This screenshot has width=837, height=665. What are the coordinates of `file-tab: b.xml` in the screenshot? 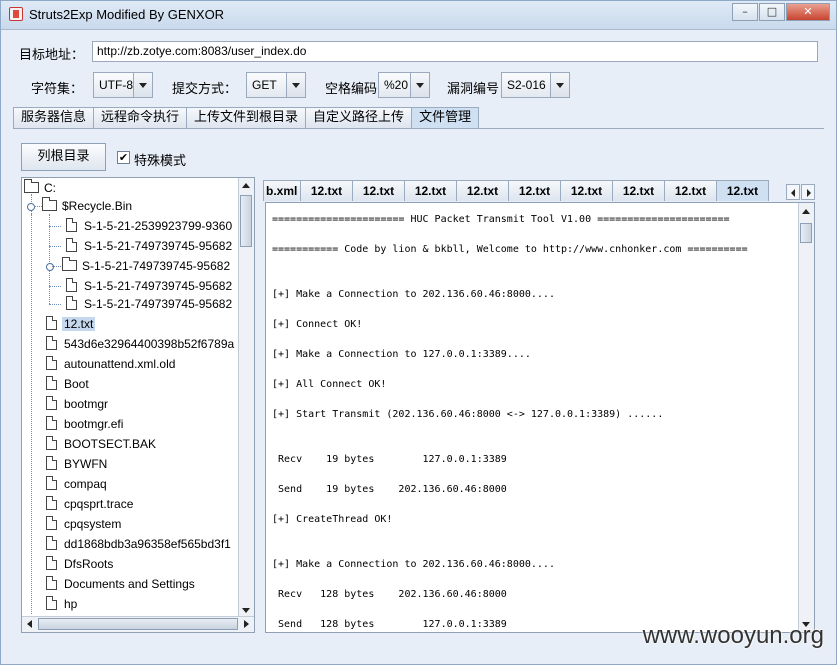 It's located at (282, 190).